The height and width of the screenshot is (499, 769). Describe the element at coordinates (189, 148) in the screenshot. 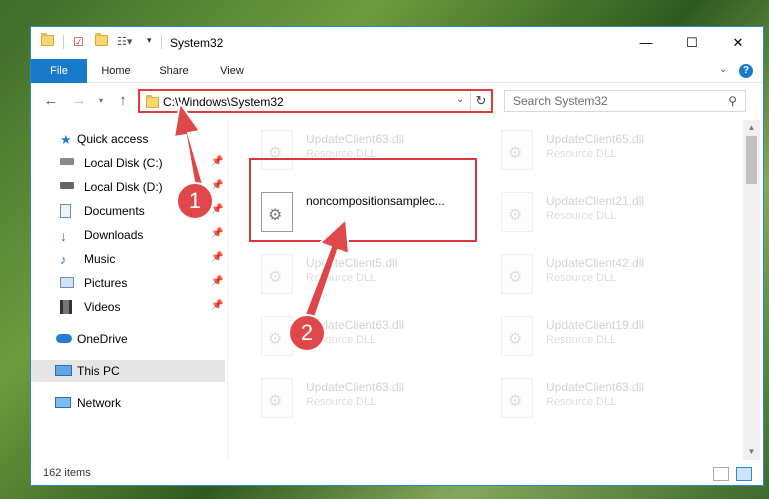

I see `arrow-1-shape` at that location.